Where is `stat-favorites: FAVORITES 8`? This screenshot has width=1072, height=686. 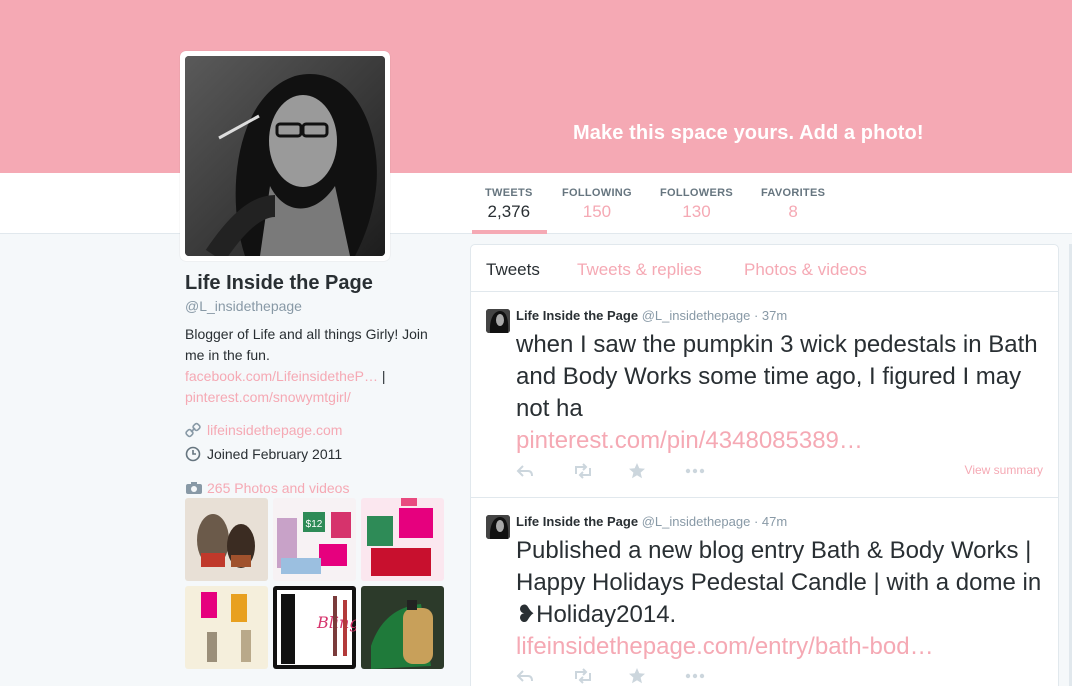
stat-favorites: FAVORITES 8 is located at coordinates (793, 204).